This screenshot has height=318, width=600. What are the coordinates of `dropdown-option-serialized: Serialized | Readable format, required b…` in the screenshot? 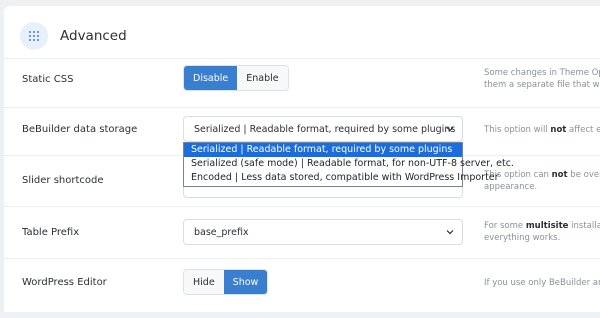 It's located at (323, 150).